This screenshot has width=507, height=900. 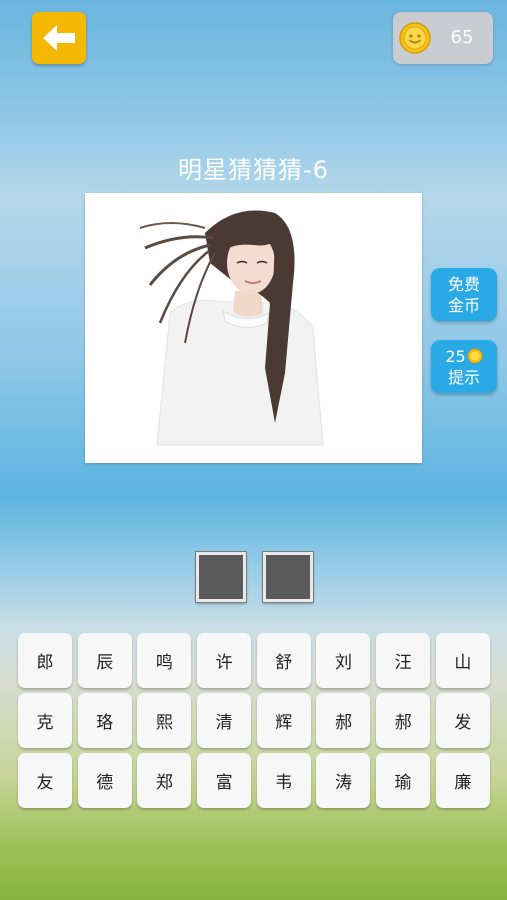 I want to click on hint-button: 25 提示, so click(x=464, y=366).